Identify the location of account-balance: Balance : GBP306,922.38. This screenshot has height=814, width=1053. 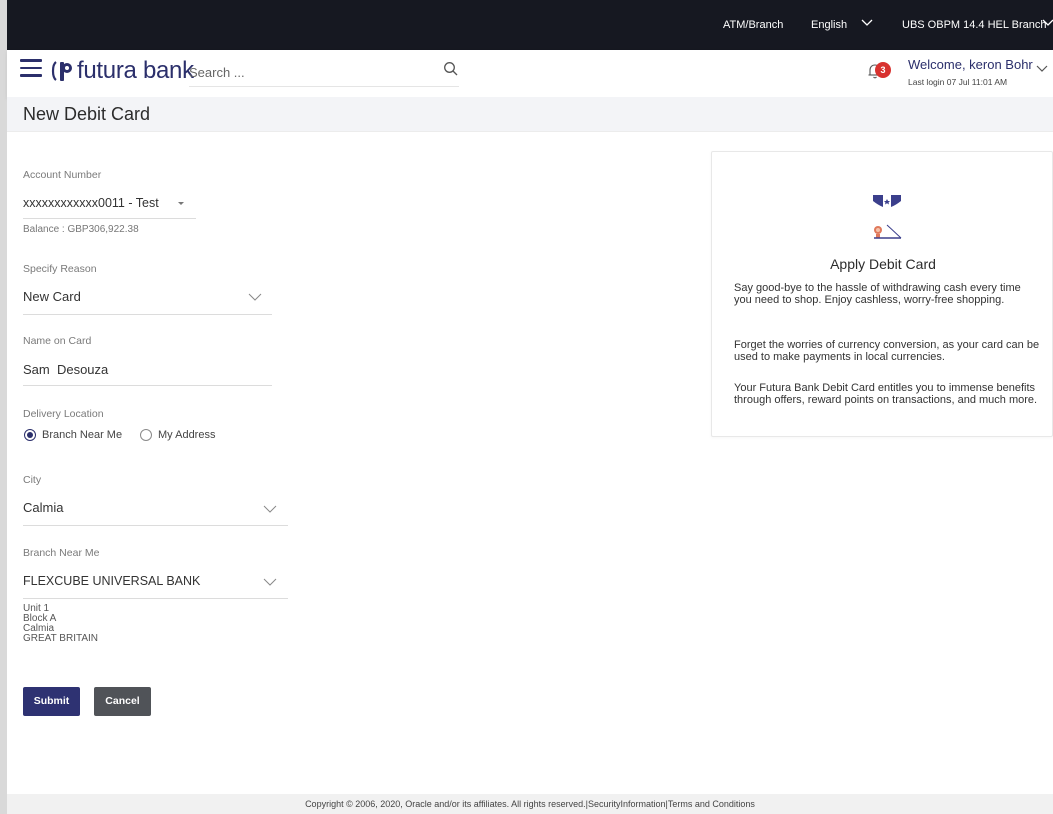
(81, 229).